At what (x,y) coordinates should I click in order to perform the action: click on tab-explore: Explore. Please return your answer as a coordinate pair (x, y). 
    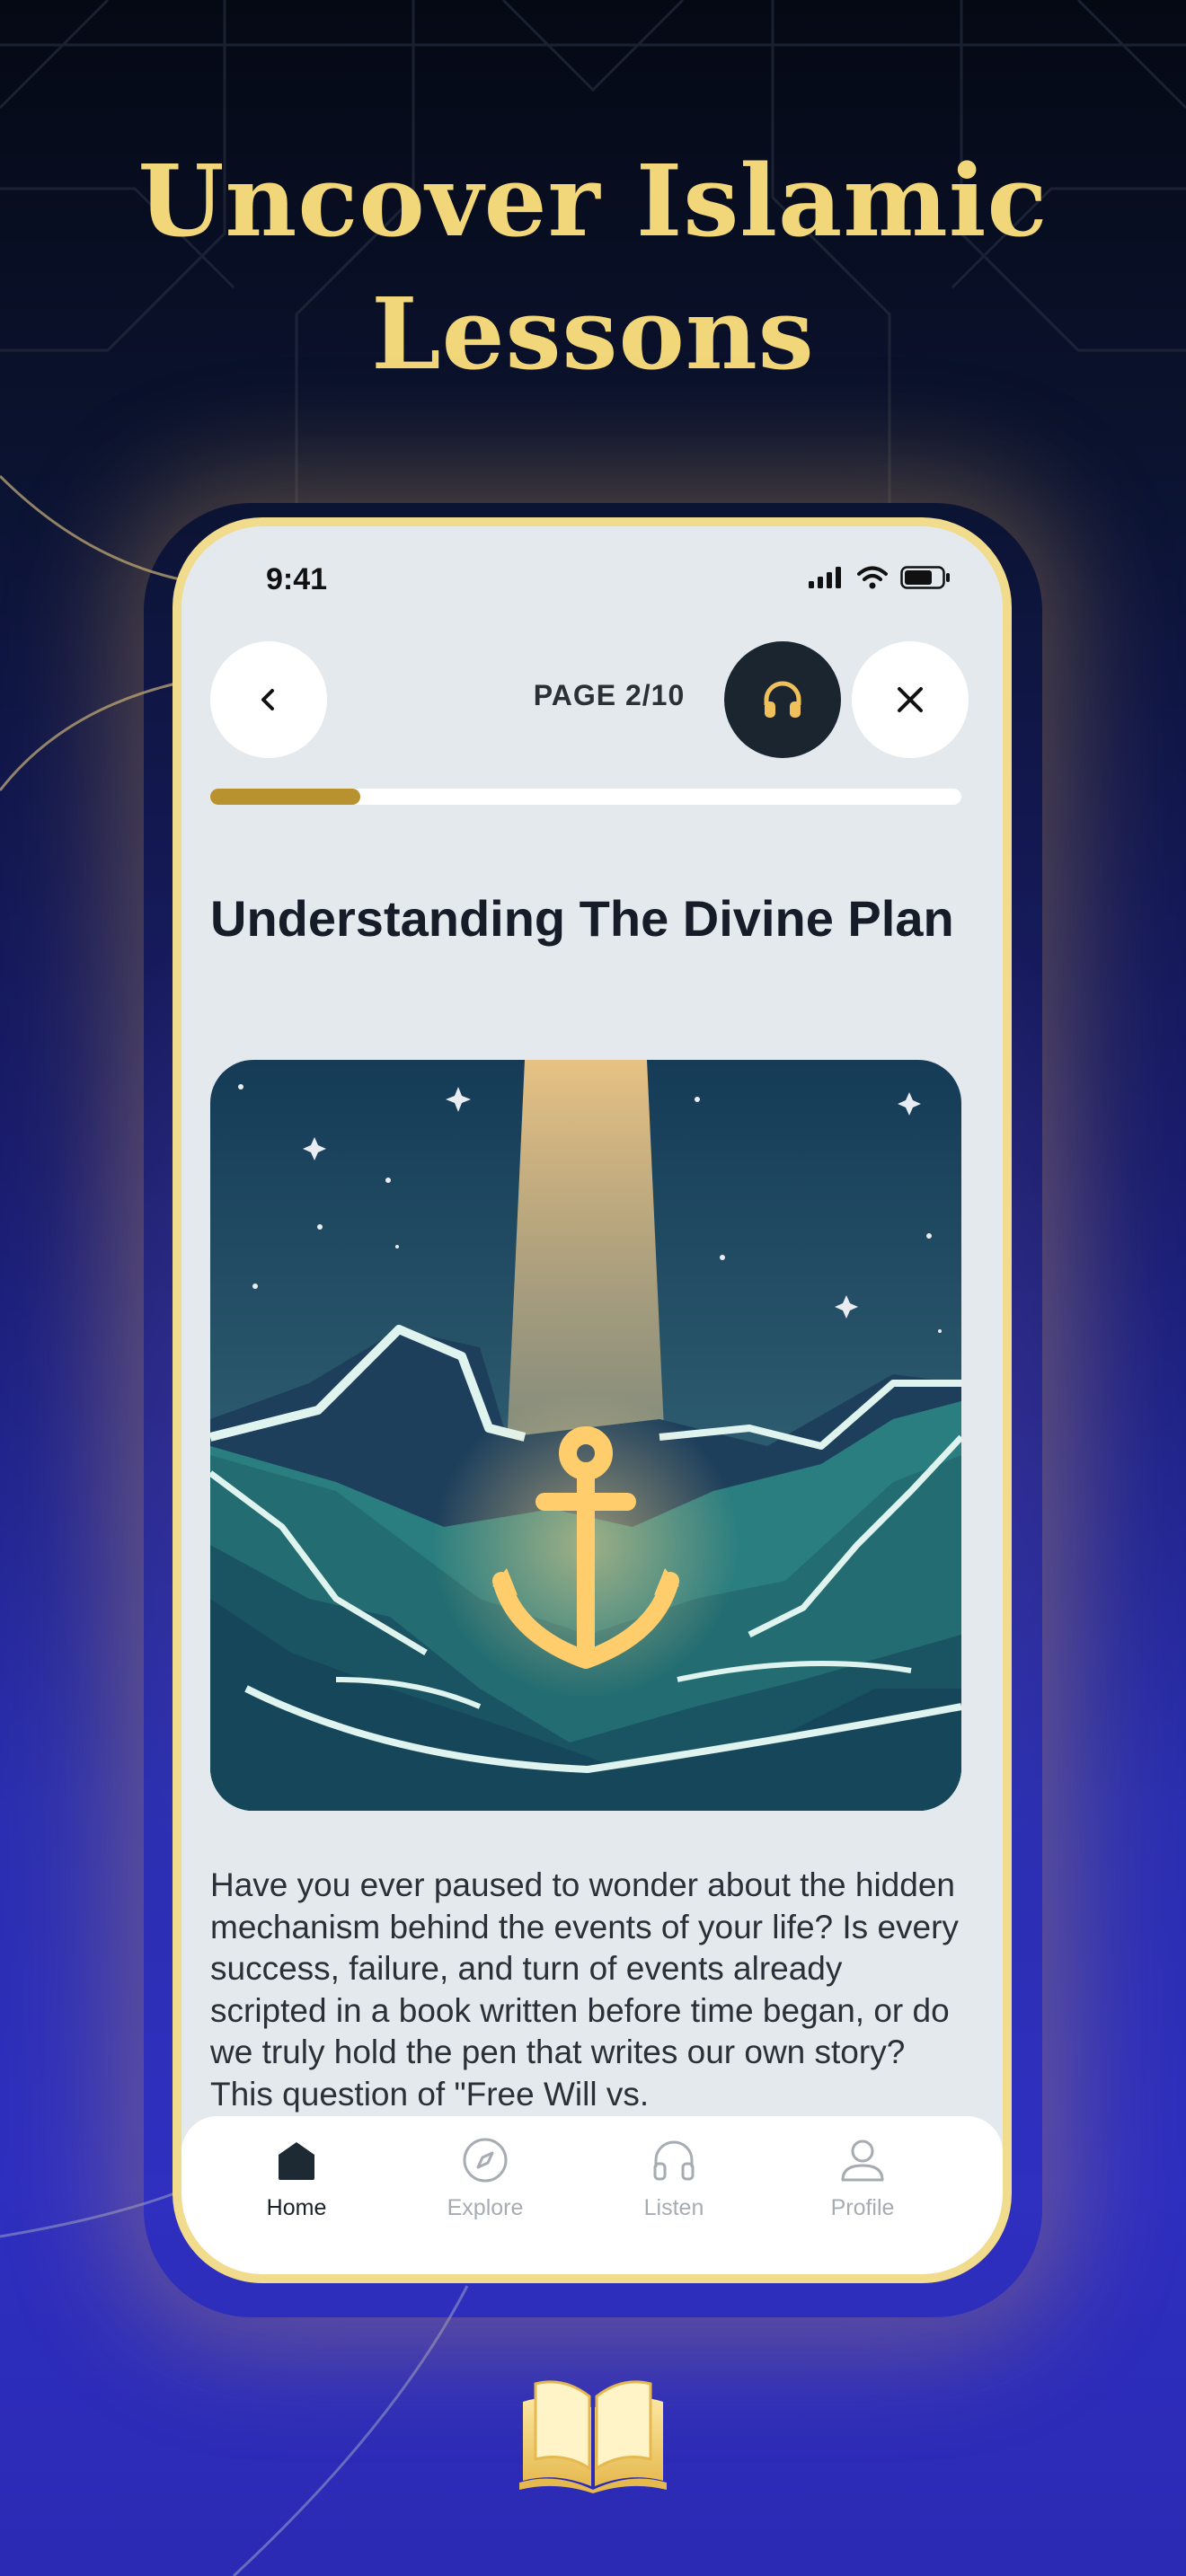
    Looking at the image, I should click on (485, 2175).